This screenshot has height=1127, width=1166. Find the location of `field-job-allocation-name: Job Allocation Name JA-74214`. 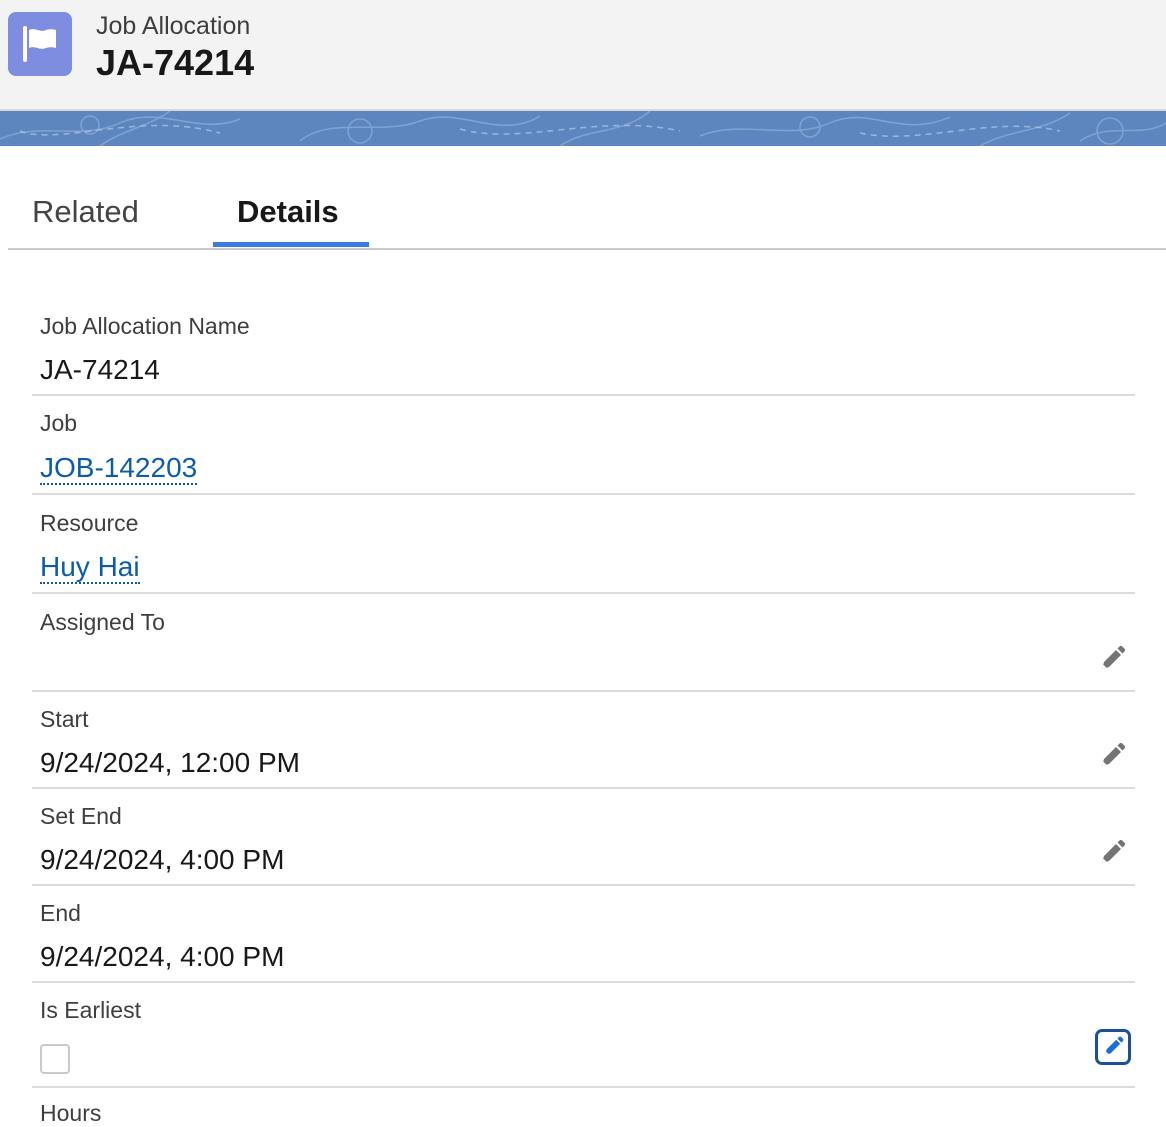

field-job-allocation-name: Job Allocation Name JA-74214 is located at coordinates (583, 347).